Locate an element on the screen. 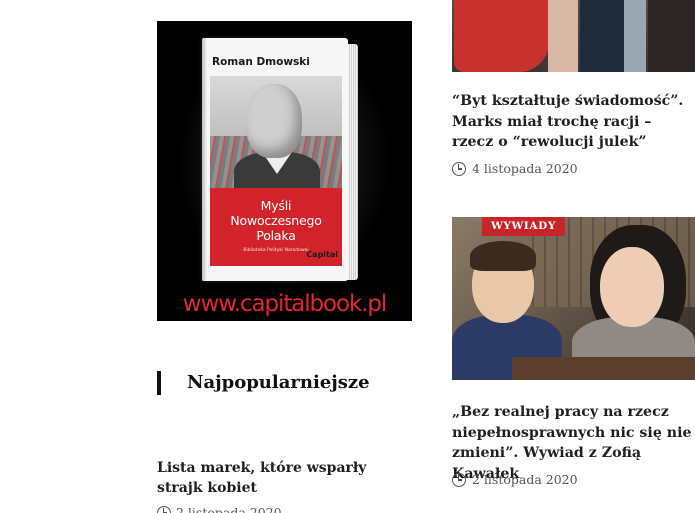  article-date: 2 listopada 2020 is located at coordinates (515, 479).